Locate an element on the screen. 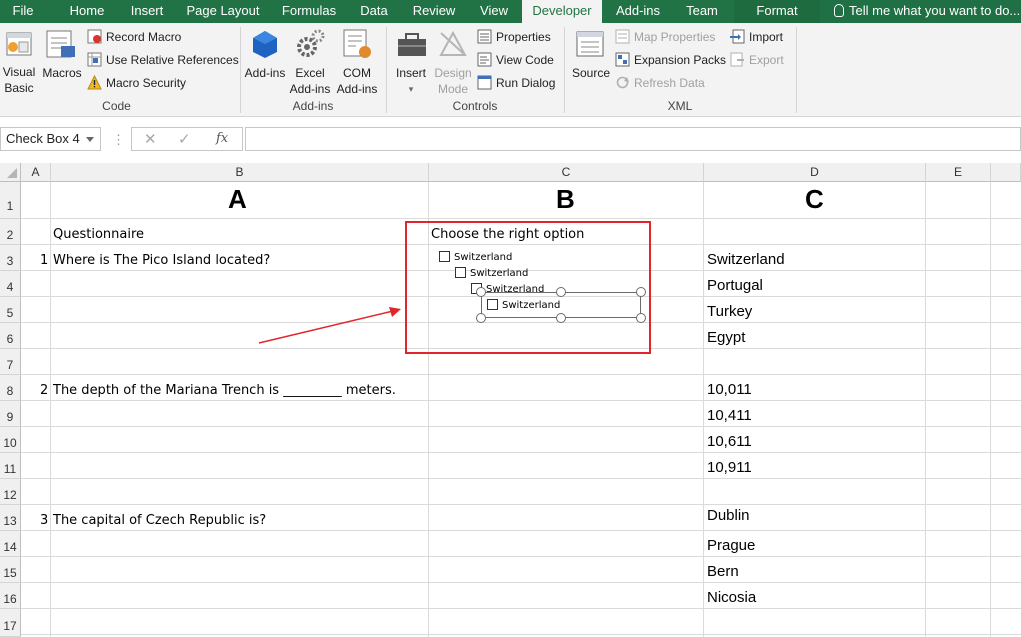 The height and width of the screenshot is (637, 1021). source-button: Source is located at coordinates (591, 73).